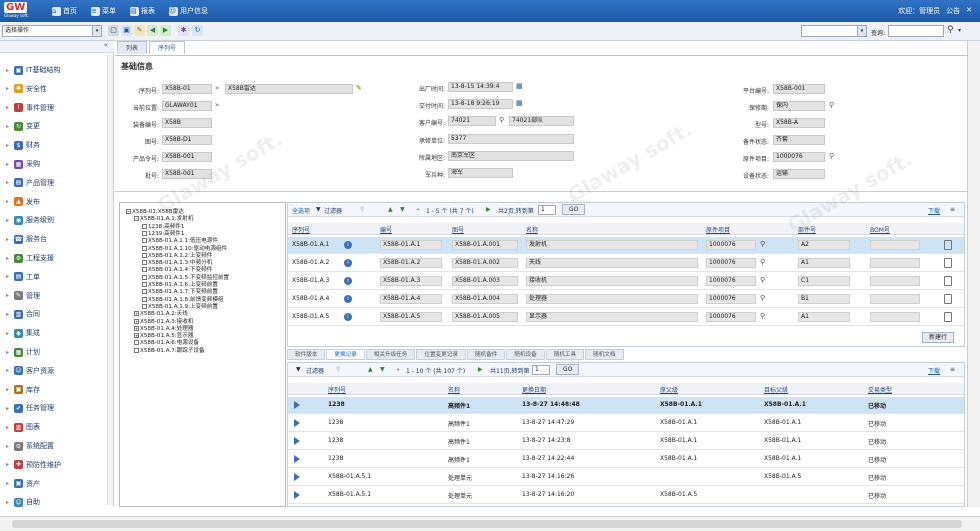 Image resolution: width=980 pixels, height=531 pixels. I want to click on tab-list: 列表, so click(132, 47).